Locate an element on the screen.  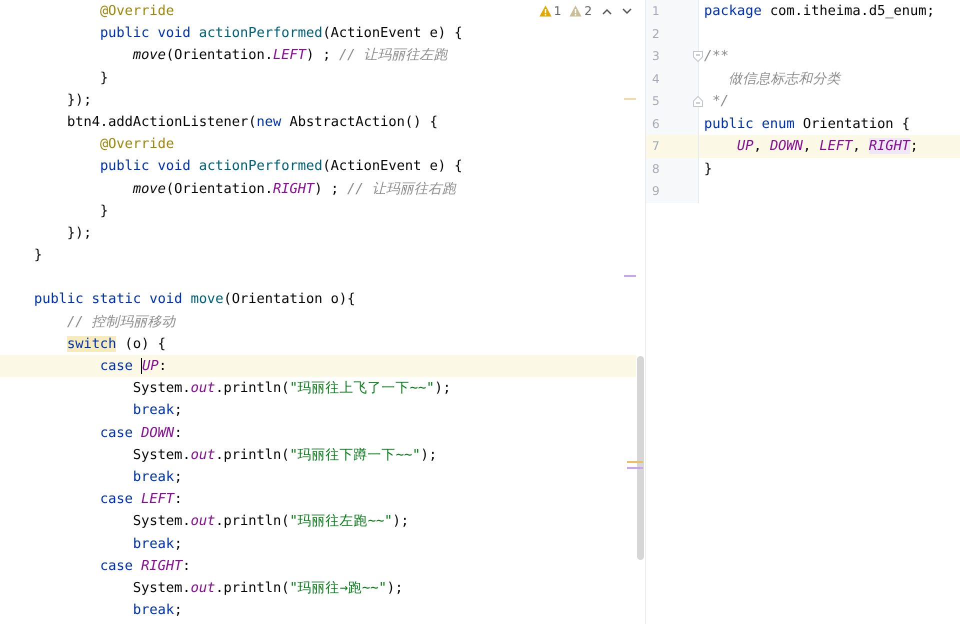
code-line: System.out.println("玛丽往上飞了一下~~"); is located at coordinates (291, 388).